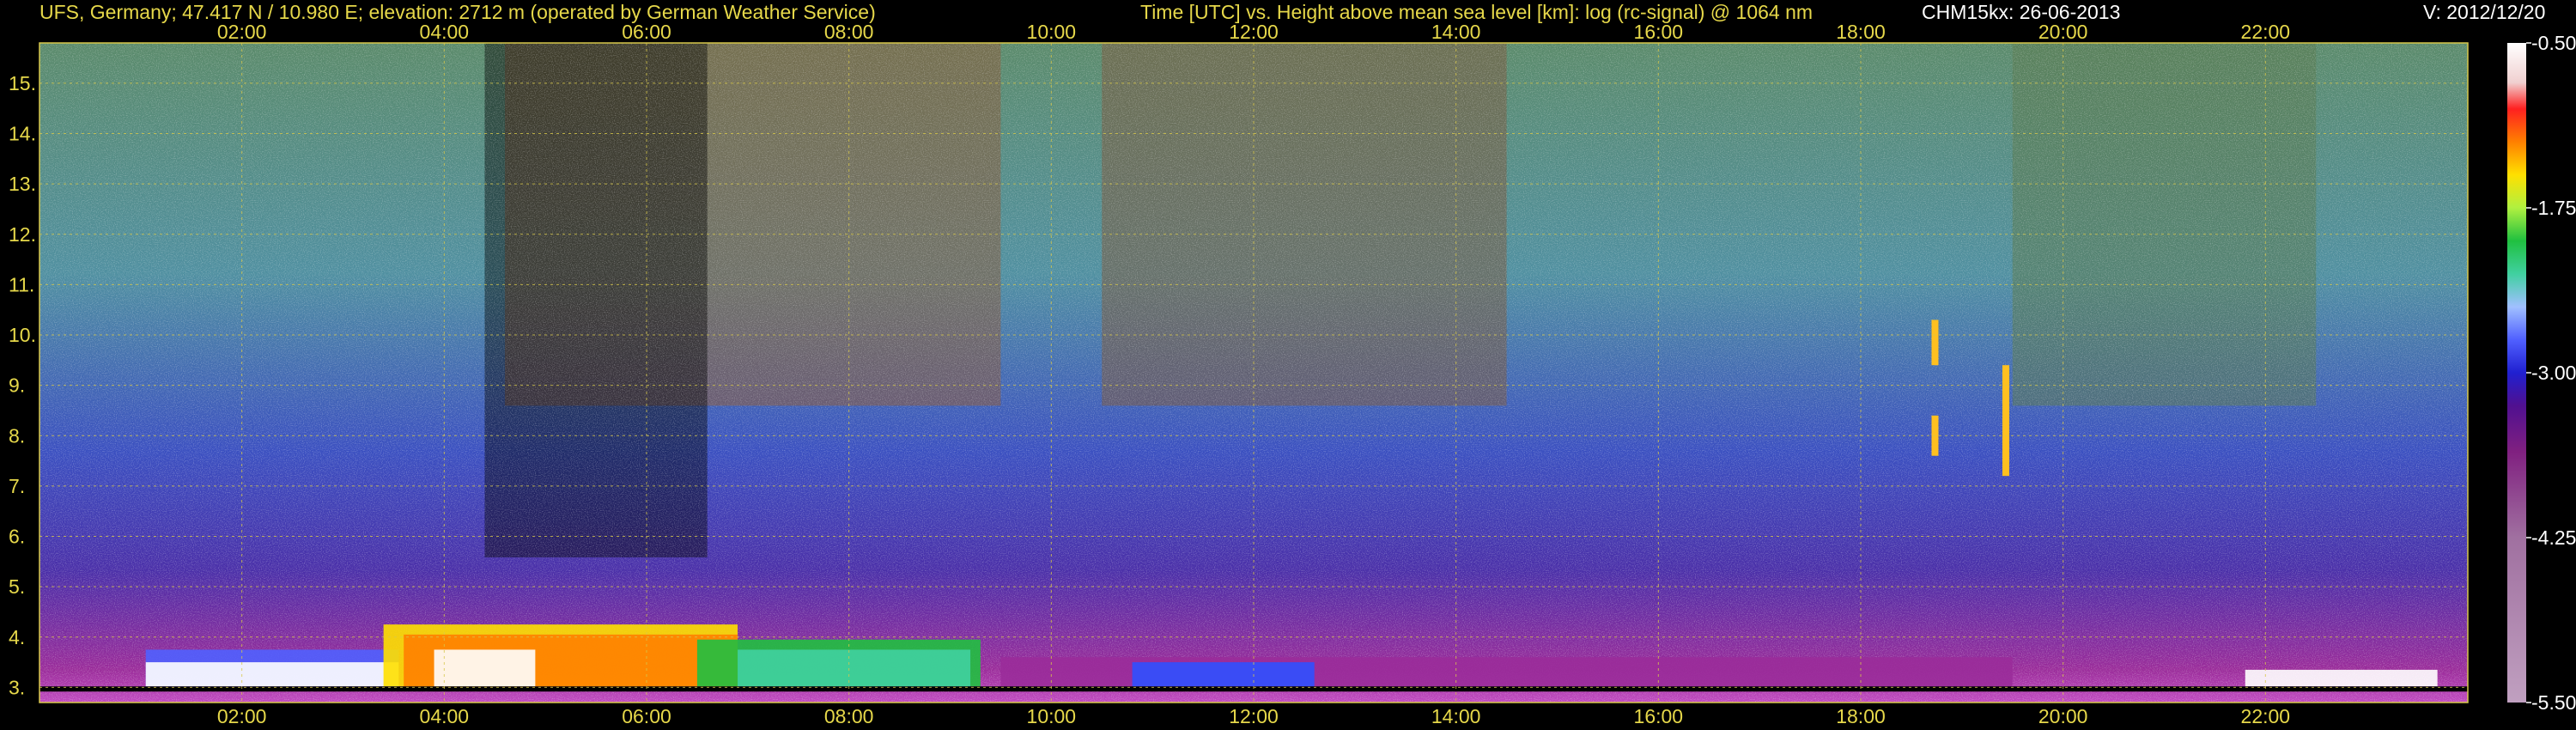 This screenshot has height=730, width=2576. What do you see at coordinates (1659, 32) in the screenshot?
I see `x-tick-label-top: 16:00` at bounding box center [1659, 32].